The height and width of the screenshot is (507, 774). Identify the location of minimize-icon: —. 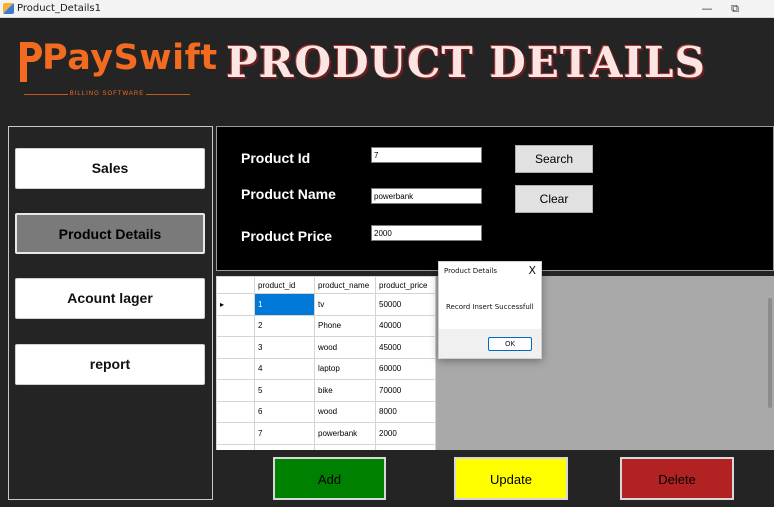
(707, 9).